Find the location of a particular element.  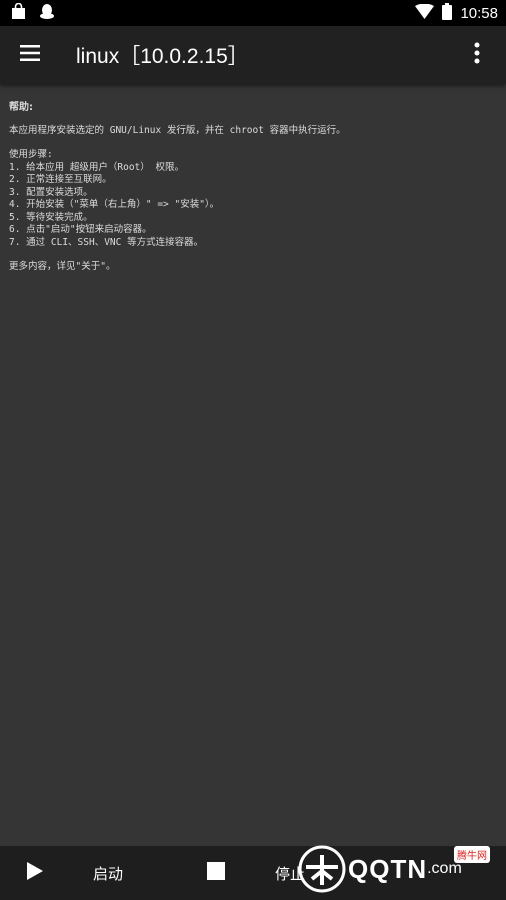

start-button: 启动 is located at coordinates (74, 873).